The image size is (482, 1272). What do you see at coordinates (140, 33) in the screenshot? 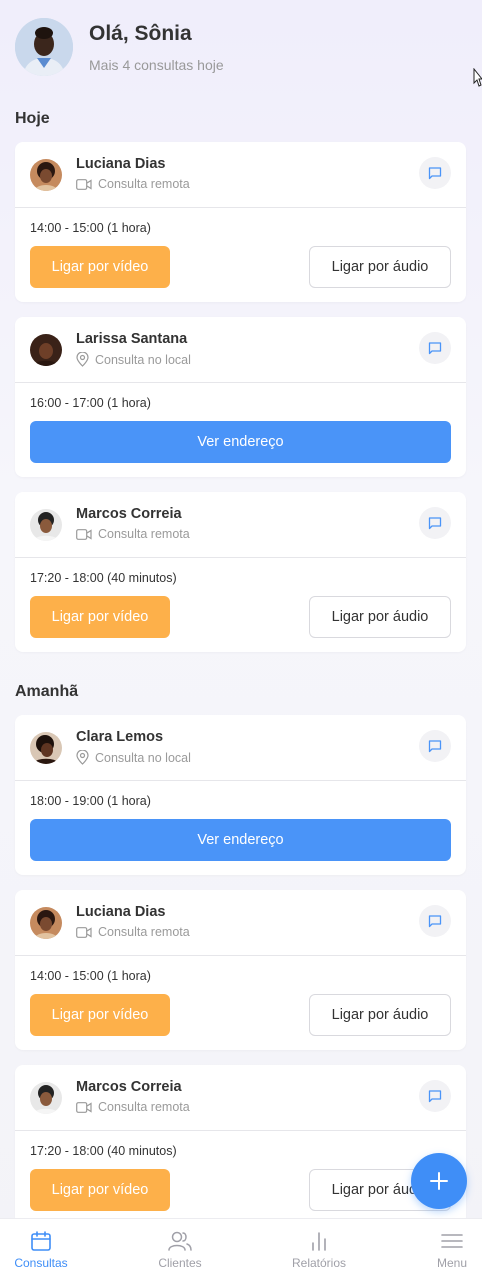
I see `greeting-title: Olá, Sônia` at bounding box center [140, 33].